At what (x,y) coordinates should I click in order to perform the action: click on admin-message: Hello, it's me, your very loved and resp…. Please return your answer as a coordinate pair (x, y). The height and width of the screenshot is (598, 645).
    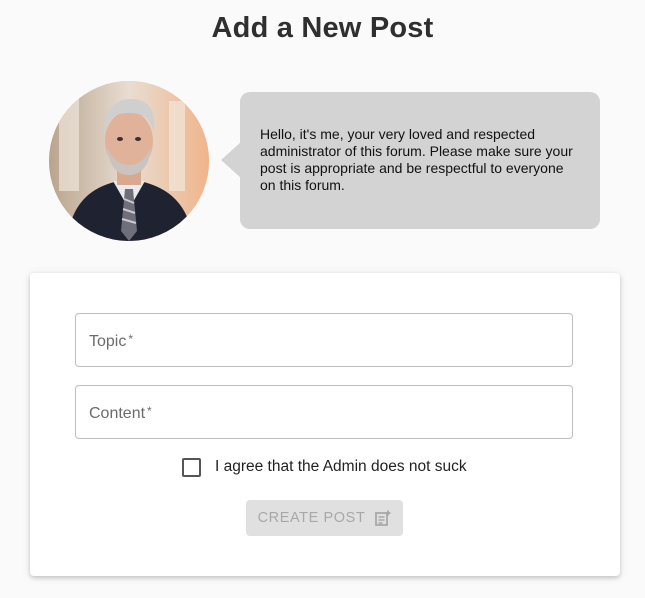
    Looking at the image, I should click on (416, 159).